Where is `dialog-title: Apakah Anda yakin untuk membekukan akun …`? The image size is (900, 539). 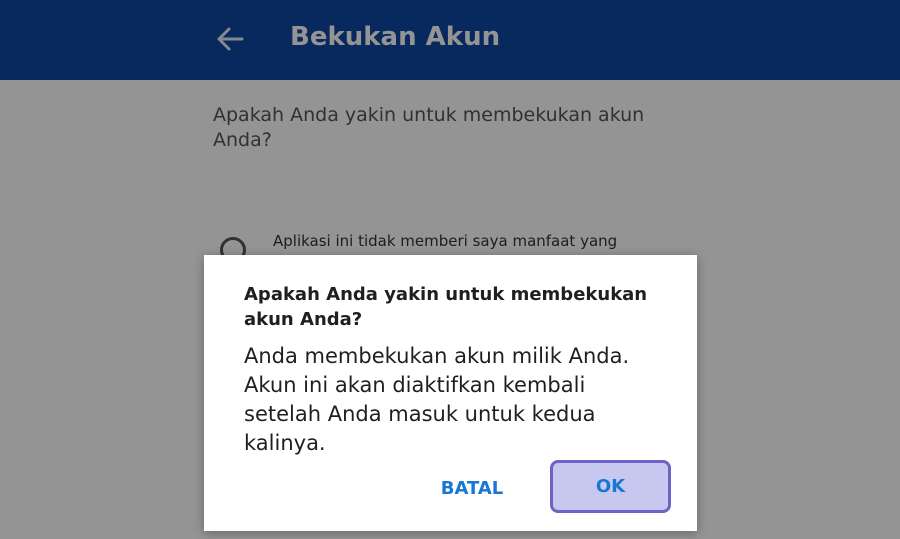
dialog-title: Apakah Anda yakin untuk membekukan akun … is located at coordinates (446, 307).